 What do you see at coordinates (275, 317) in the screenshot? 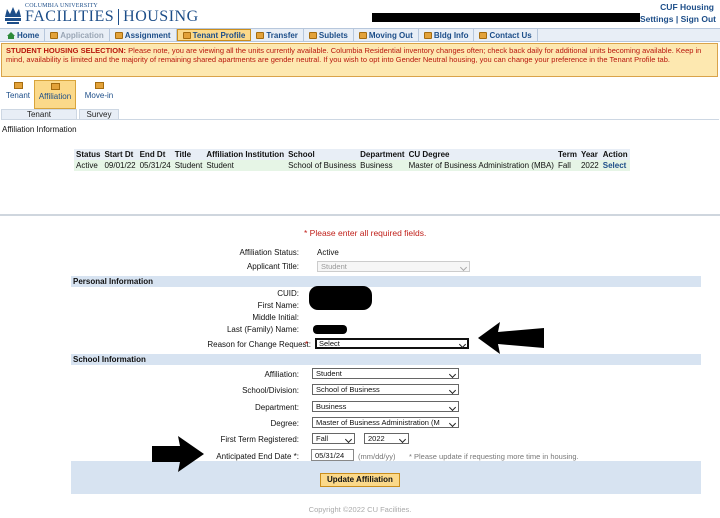
I see `middle-initial-label: Middle Initial:` at bounding box center [275, 317].